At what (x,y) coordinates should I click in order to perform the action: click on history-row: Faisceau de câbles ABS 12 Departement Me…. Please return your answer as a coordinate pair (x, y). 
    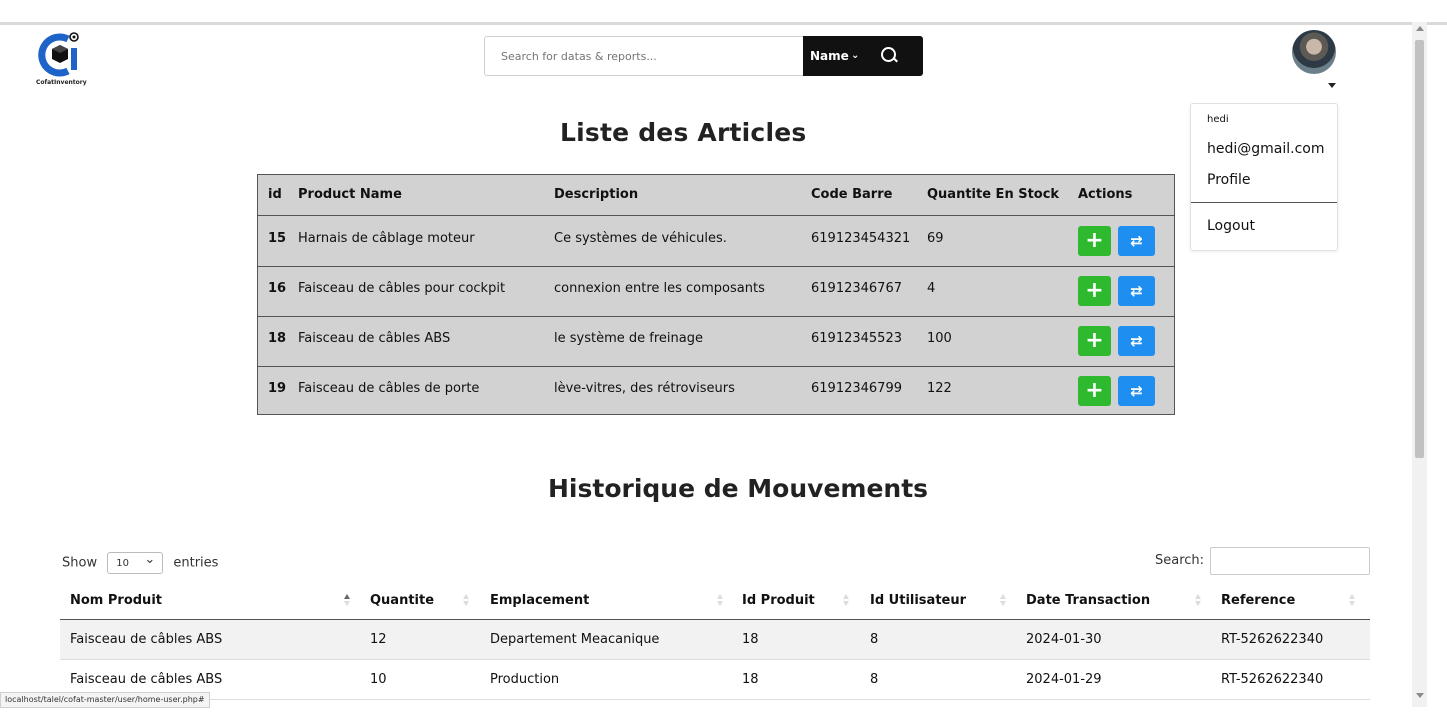
    Looking at the image, I should click on (715, 640).